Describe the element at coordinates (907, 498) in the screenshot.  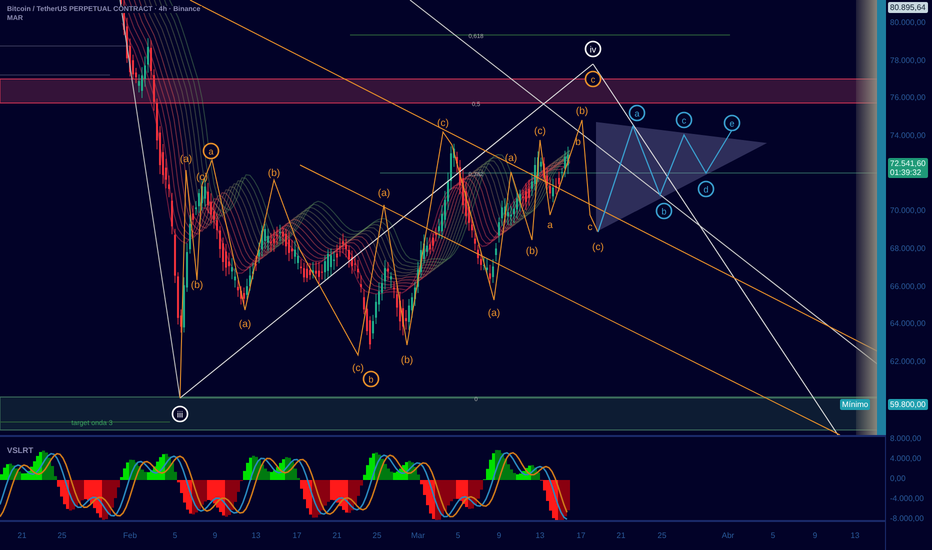
I see `oscillator-axis-label: -4.000,00` at that location.